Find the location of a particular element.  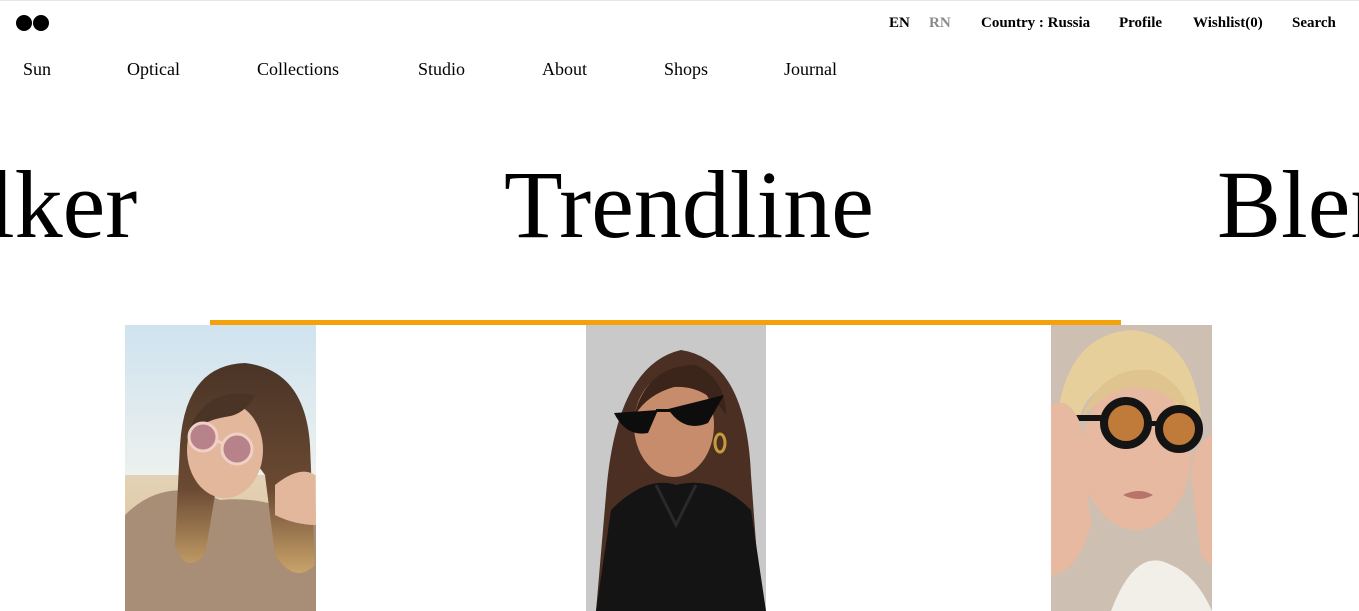

nav-item-collections: Collections is located at coordinates (298, 69).